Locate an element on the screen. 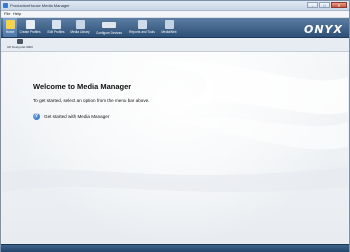 This screenshot has height=252, width=350. toolbar-create-profiles: Create Profiles is located at coordinates (30, 27).